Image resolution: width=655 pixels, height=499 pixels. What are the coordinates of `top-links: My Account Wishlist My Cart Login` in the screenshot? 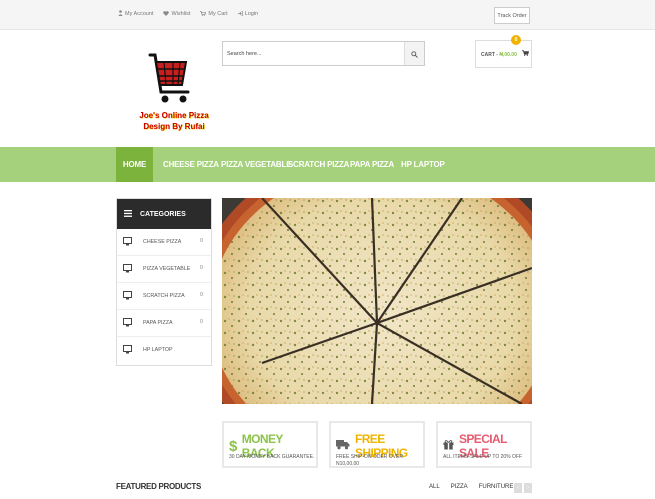 It's located at (188, 14).